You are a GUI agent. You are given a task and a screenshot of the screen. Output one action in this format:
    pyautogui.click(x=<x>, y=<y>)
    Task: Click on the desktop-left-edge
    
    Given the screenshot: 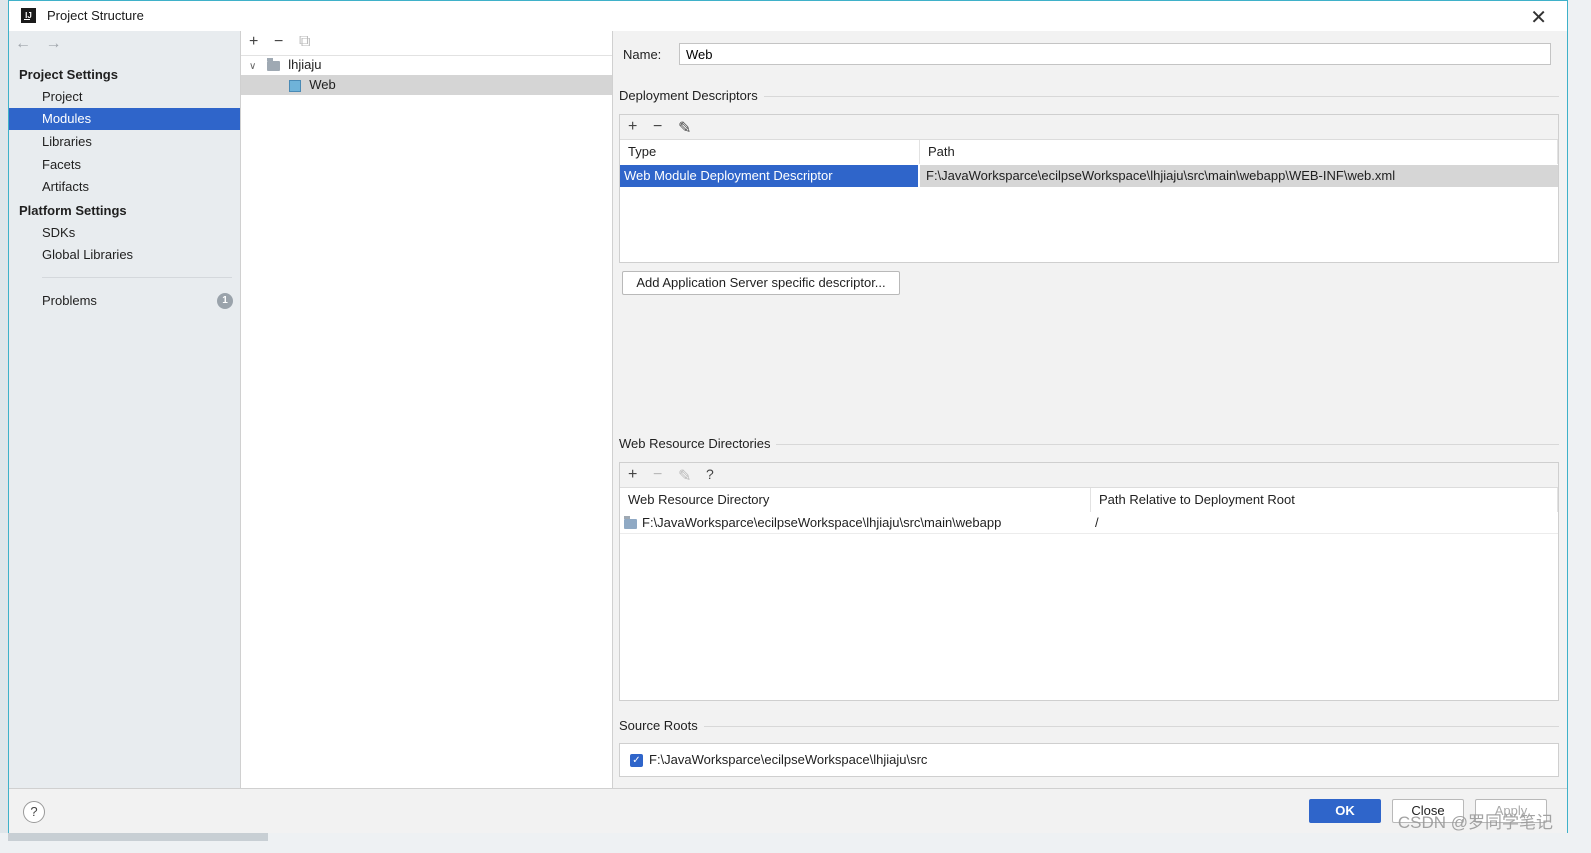 What is the action you would take?
    pyautogui.click(x=4, y=426)
    